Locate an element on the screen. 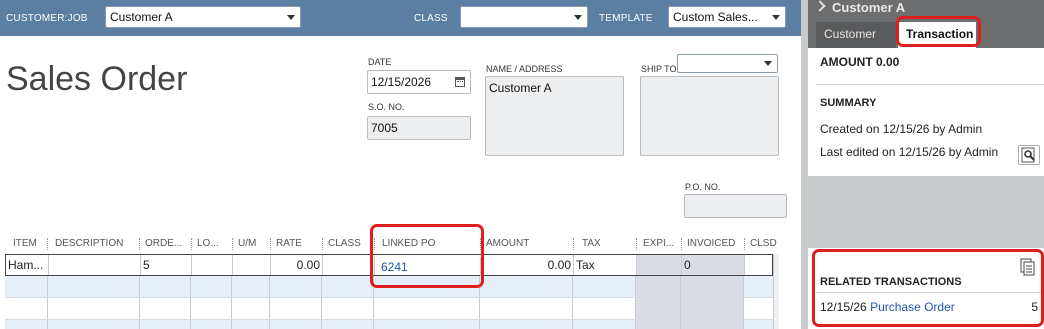 This screenshot has width=1044, height=329. customer-job-value: Customer A is located at coordinates (141, 17).